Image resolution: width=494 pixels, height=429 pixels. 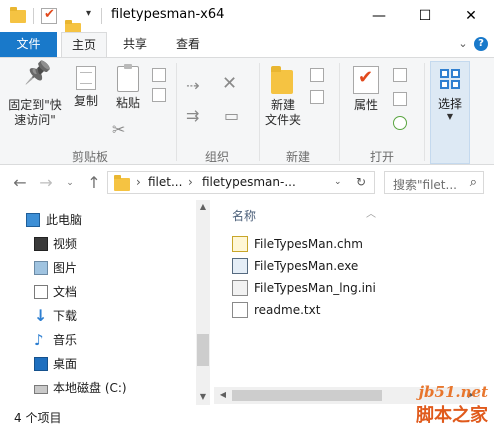 What do you see at coordinates (481, 44) in the screenshot?
I see `help-icon: ?` at bounding box center [481, 44].